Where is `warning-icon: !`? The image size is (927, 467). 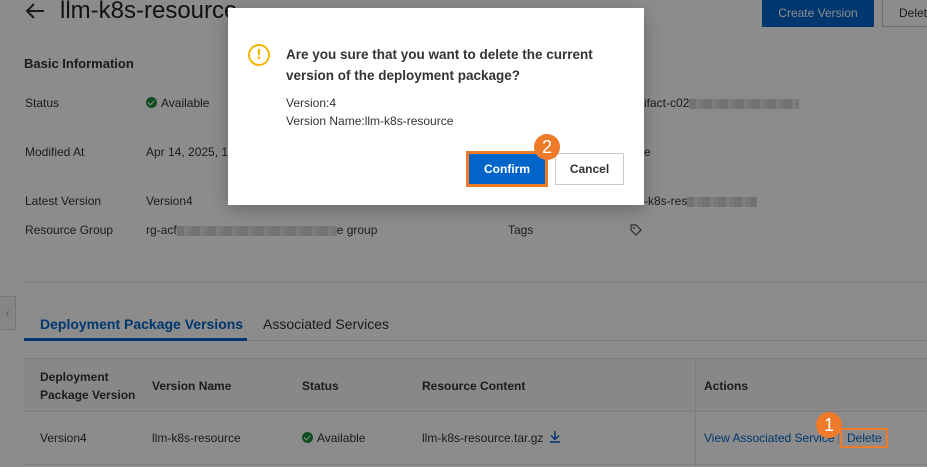
warning-icon: ! is located at coordinates (259, 55).